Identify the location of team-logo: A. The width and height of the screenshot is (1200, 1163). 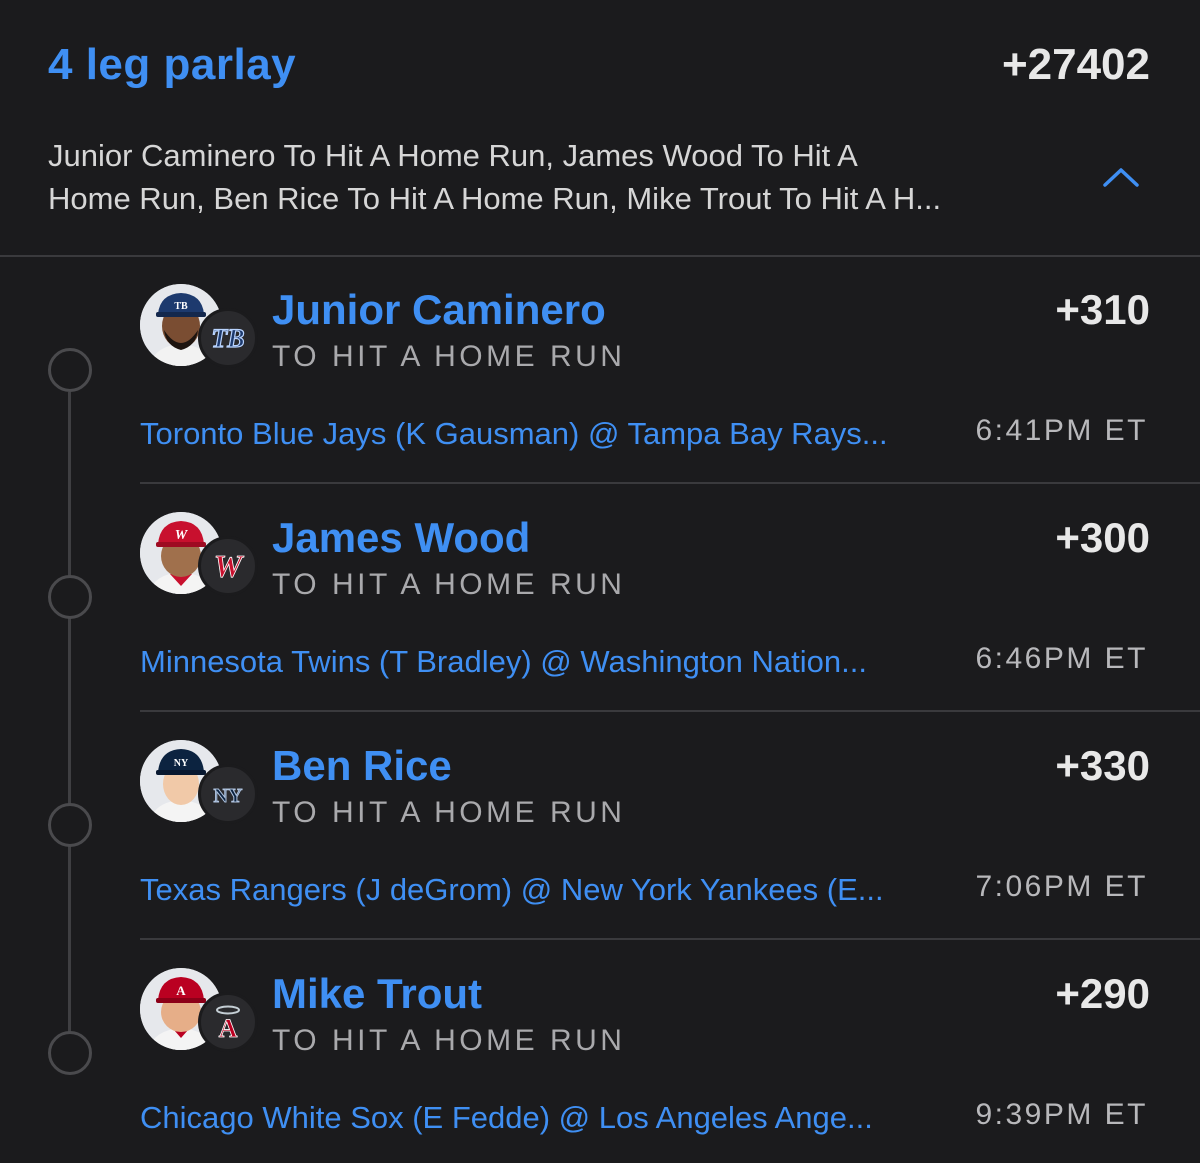
(228, 1022).